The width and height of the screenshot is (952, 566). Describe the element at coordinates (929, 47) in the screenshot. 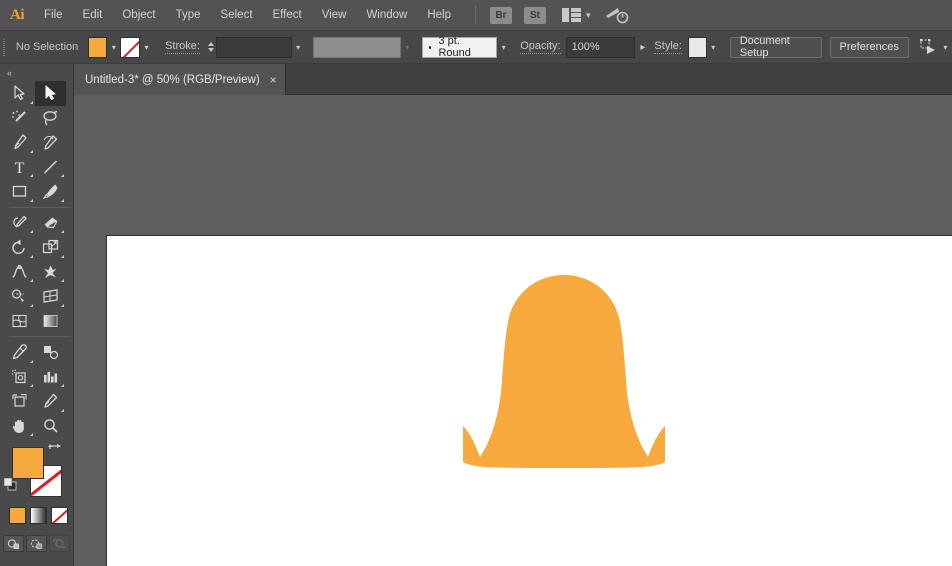

I see `align-transform-icon` at that location.